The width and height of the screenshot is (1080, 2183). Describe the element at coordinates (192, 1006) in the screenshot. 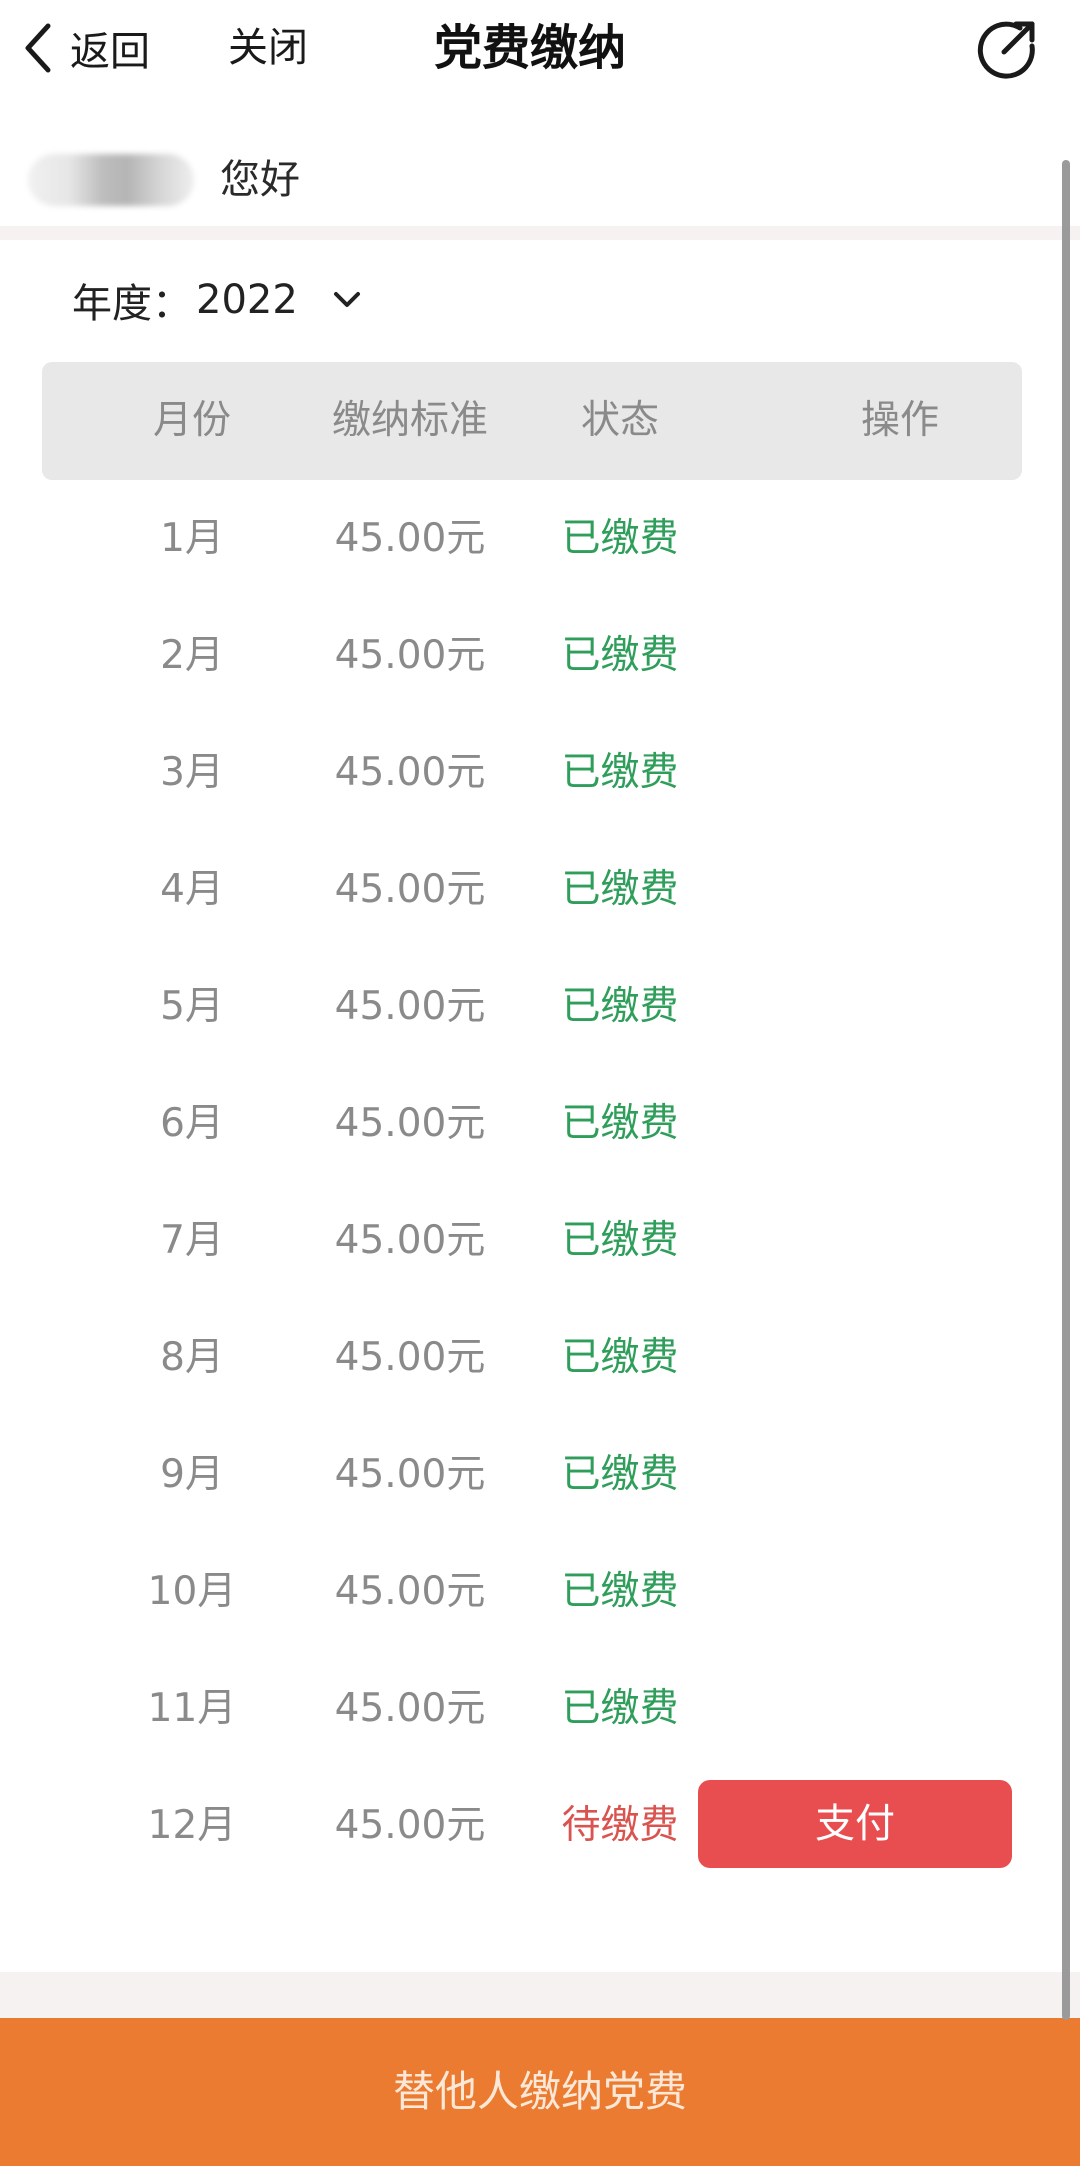

I see `row-month: 5月` at that location.